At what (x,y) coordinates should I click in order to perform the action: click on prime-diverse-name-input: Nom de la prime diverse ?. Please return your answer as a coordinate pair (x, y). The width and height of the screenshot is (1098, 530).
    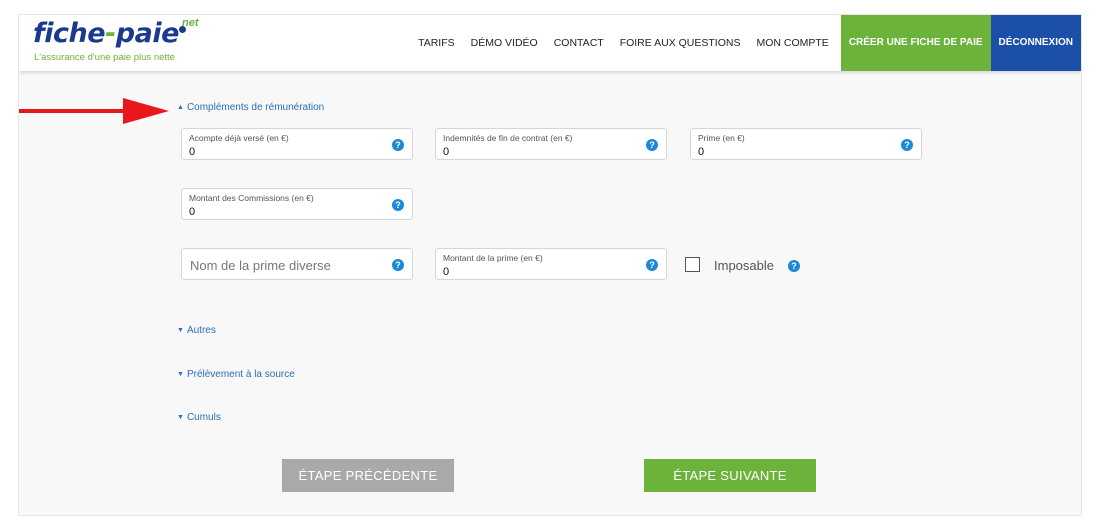
    Looking at the image, I should click on (297, 264).